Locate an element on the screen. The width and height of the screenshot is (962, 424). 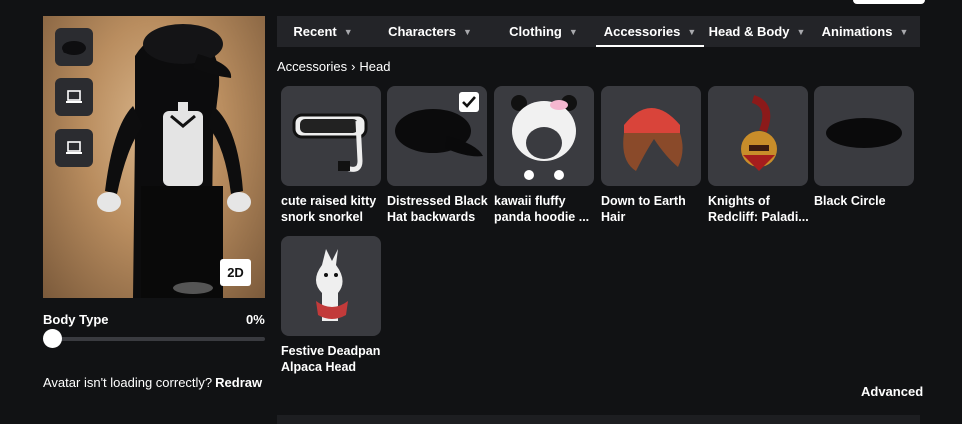
tab-label: Recent is located at coordinates (315, 31).